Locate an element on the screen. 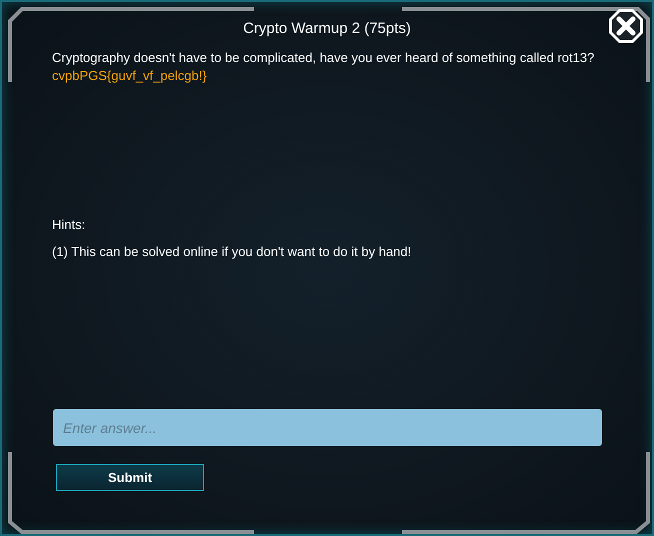 This screenshot has width=654, height=536. hints-label: Hints: is located at coordinates (69, 225).